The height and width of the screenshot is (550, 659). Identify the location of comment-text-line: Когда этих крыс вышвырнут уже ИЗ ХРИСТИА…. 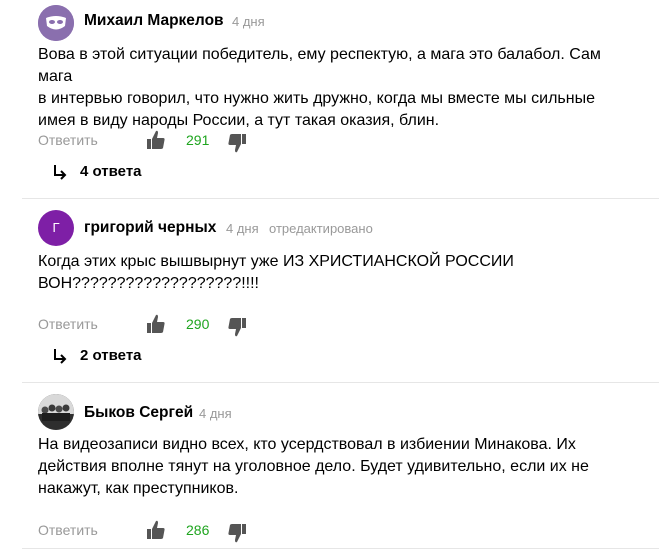
(276, 261).